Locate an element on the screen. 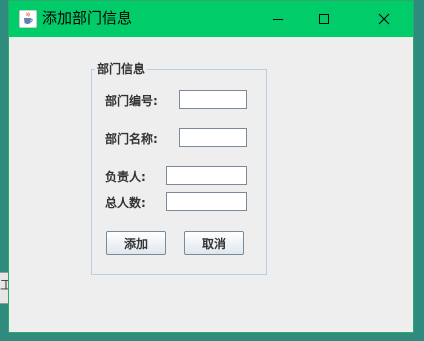 This screenshot has height=341, width=424. manager-label: 负责人: is located at coordinates (125, 177).